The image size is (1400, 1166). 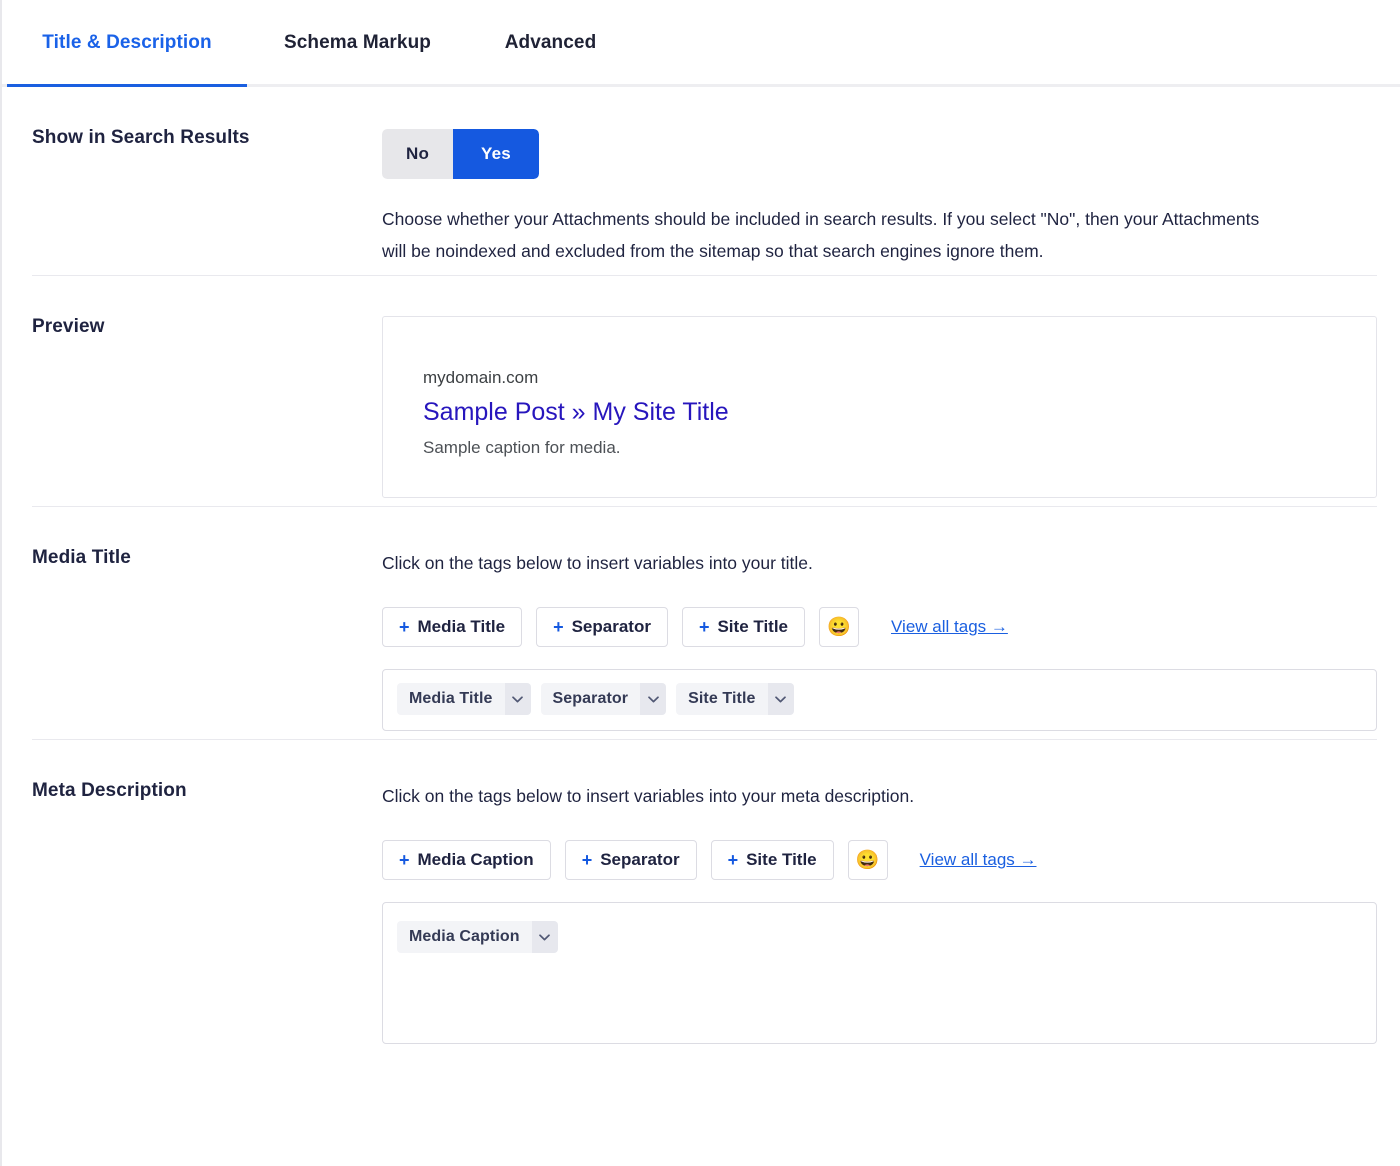 I want to click on meta-description-token-input: Media Caption, so click(x=879, y=973).